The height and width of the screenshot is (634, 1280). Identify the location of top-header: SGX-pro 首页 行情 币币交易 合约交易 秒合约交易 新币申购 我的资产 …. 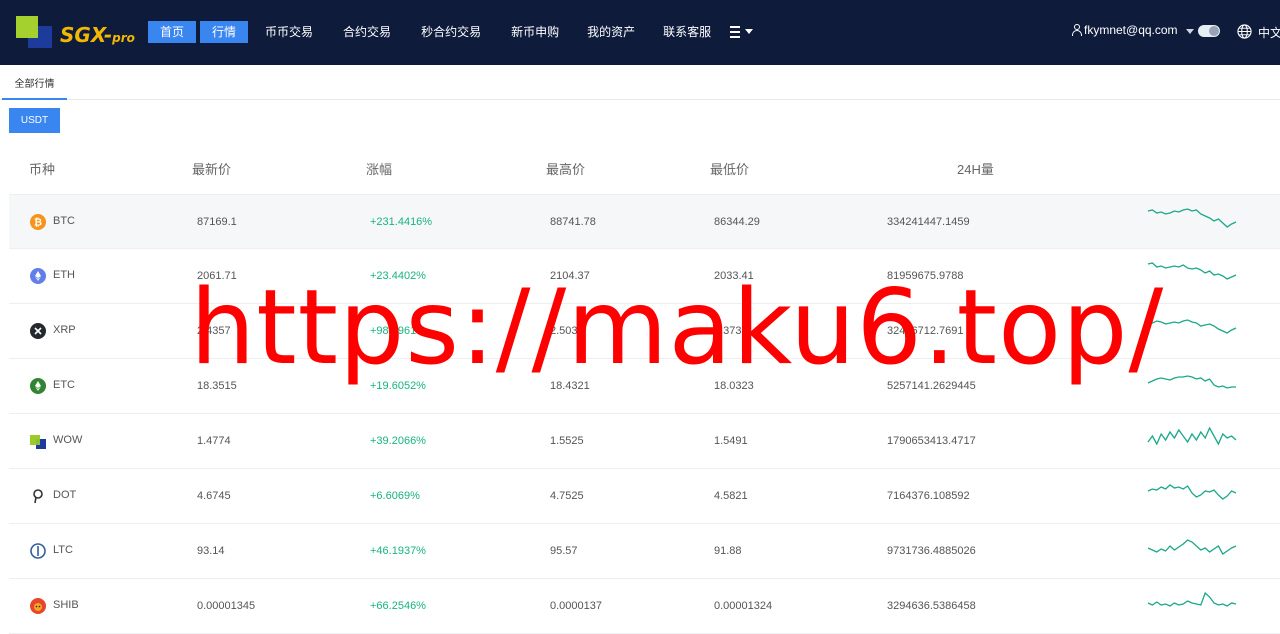
(640, 32).